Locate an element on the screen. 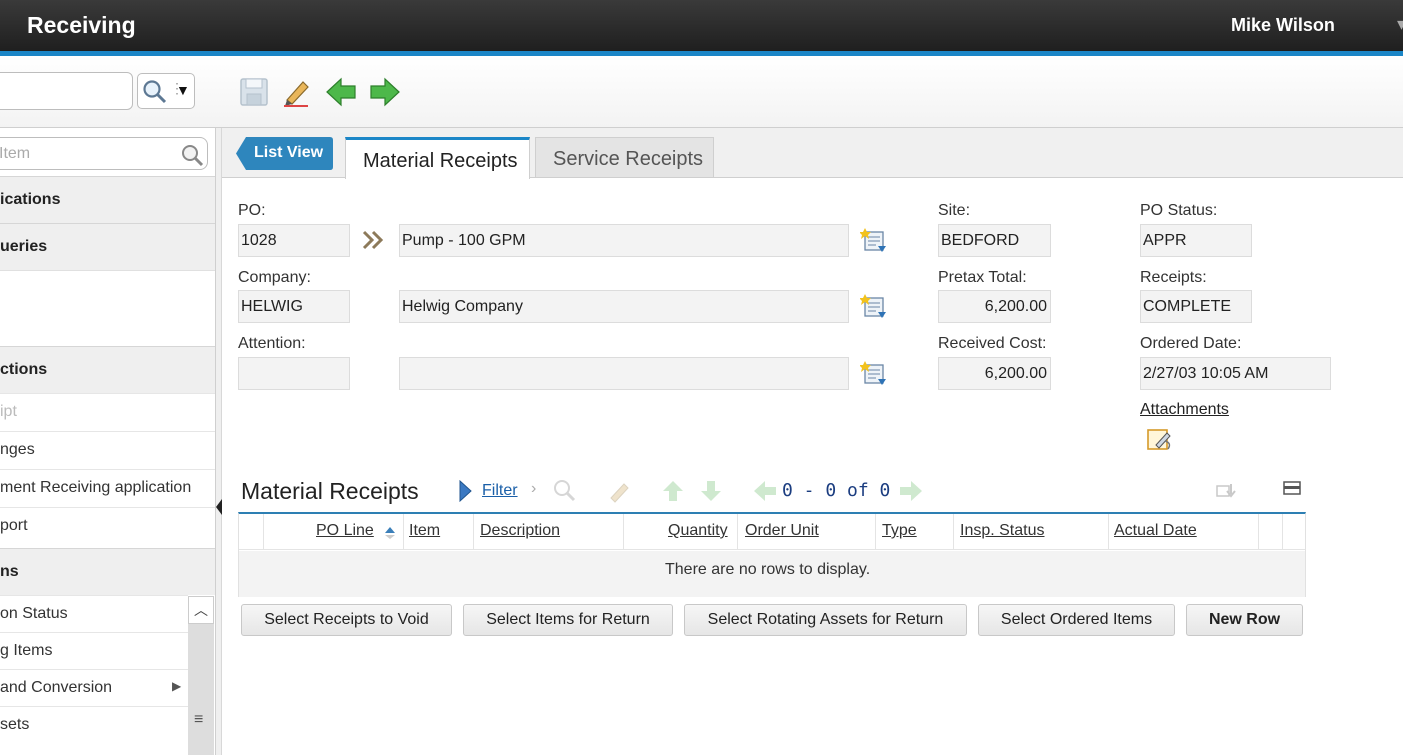 This screenshot has width=1403, height=755. ordered-date-field: 2/27/03 10:05 AM is located at coordinates (1235, 373).